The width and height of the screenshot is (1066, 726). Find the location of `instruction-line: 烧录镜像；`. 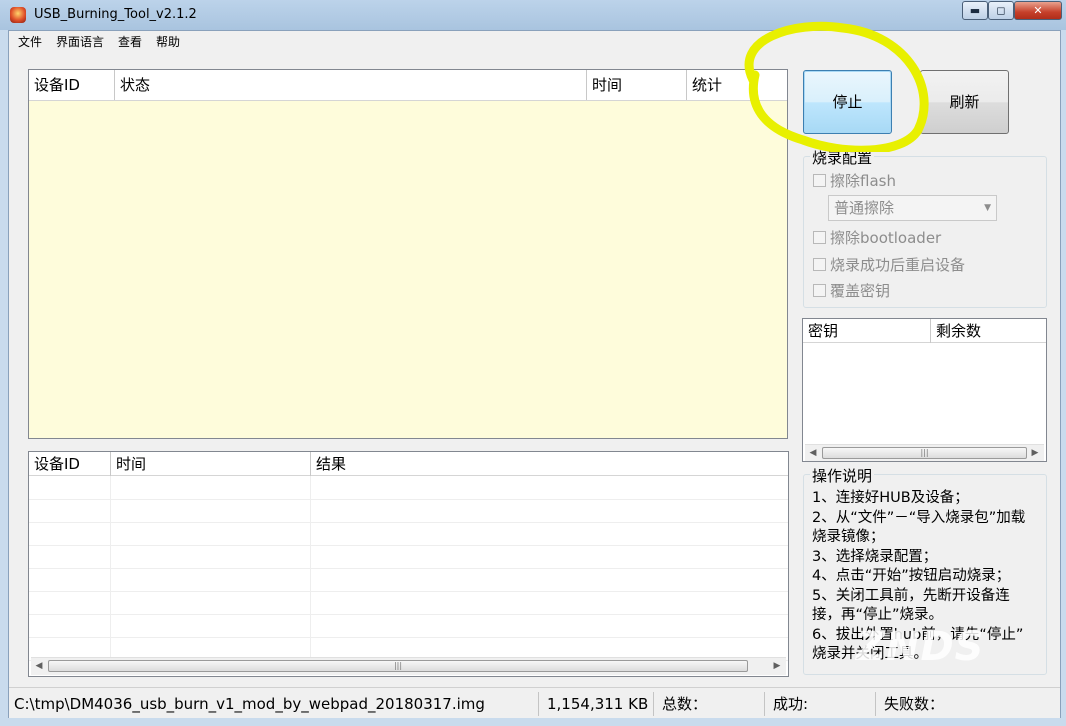

instruction-line: 烧录镜像； is located at coordinates (848, 537).